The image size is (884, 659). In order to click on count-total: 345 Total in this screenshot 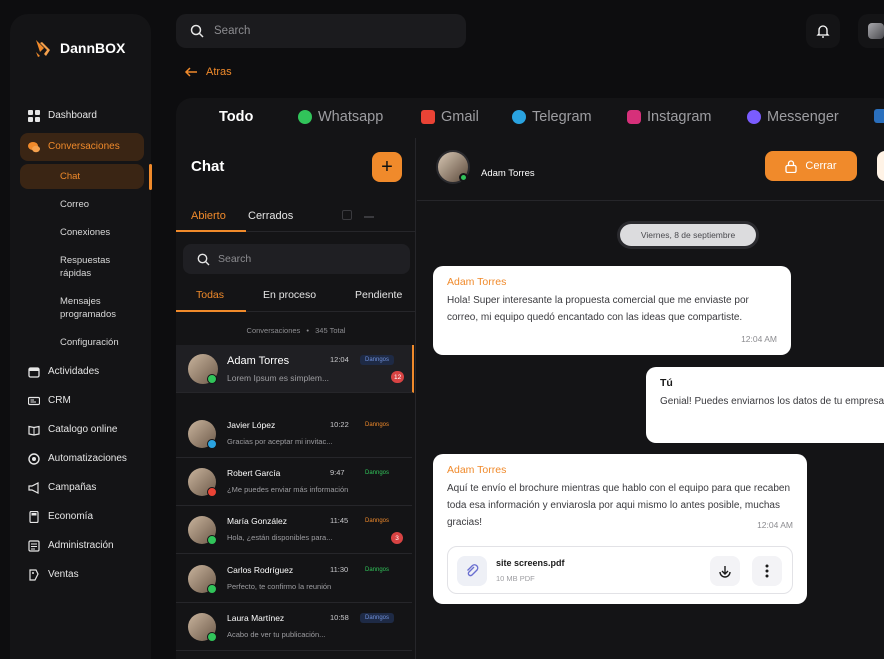, I will do `click(330, 330)`.